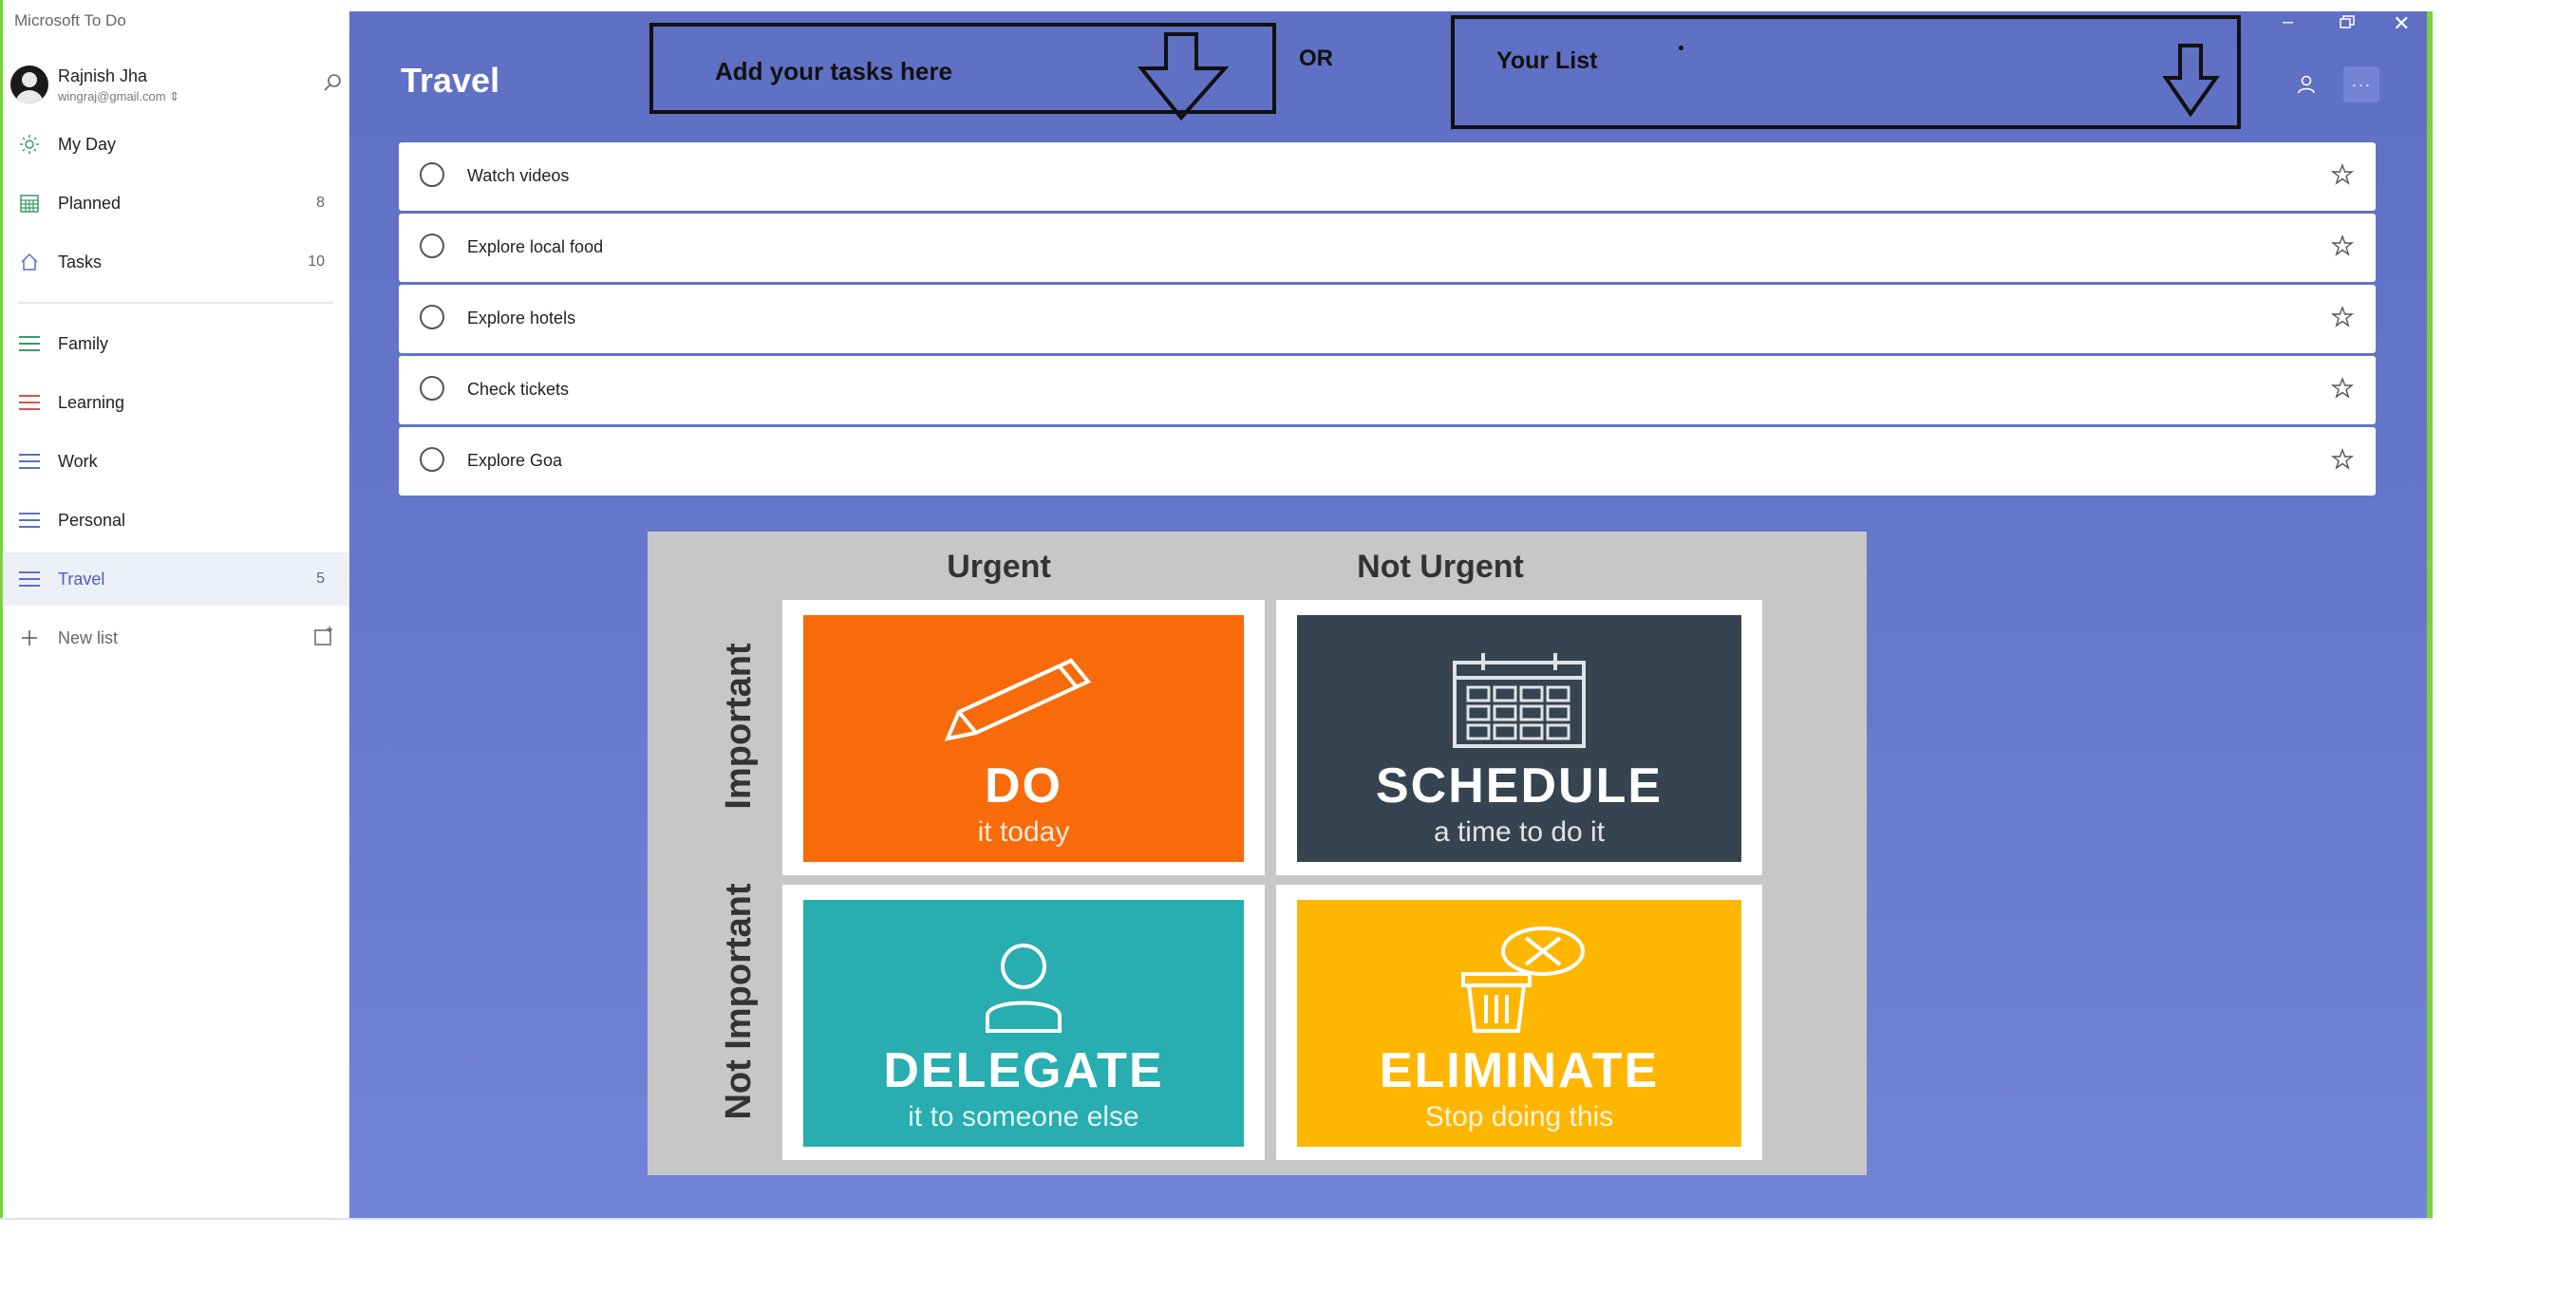 The height and width of the screenshot is (1291, 2576). Describe the element at coordinates (29, 638) in the screenshot. I see `plus-icon` at that location.